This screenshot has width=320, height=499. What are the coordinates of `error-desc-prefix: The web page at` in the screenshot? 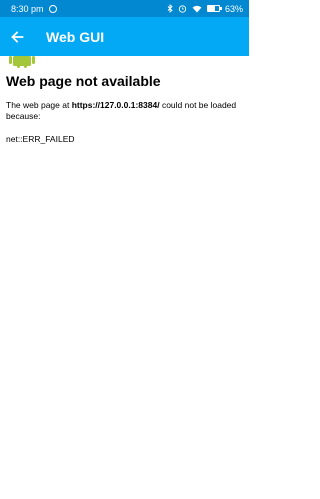 It's located at (39, 105).